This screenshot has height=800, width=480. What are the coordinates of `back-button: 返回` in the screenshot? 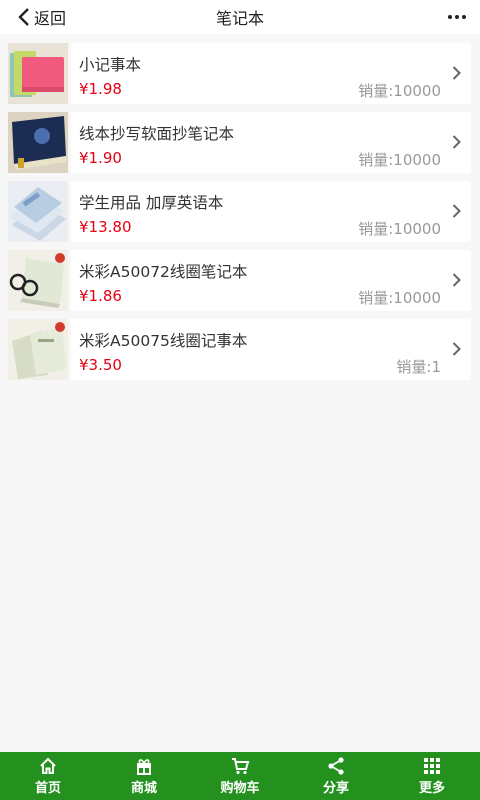 It's located at (42, 17).